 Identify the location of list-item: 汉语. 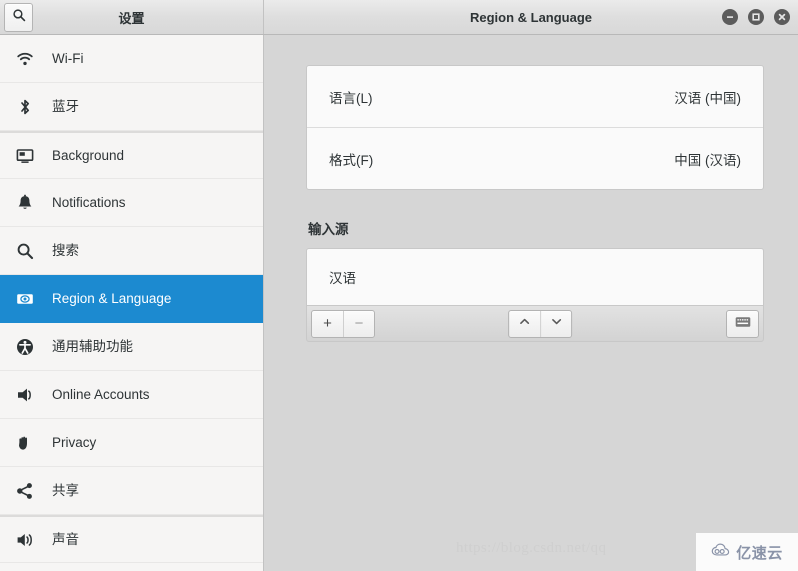
(342, 277).